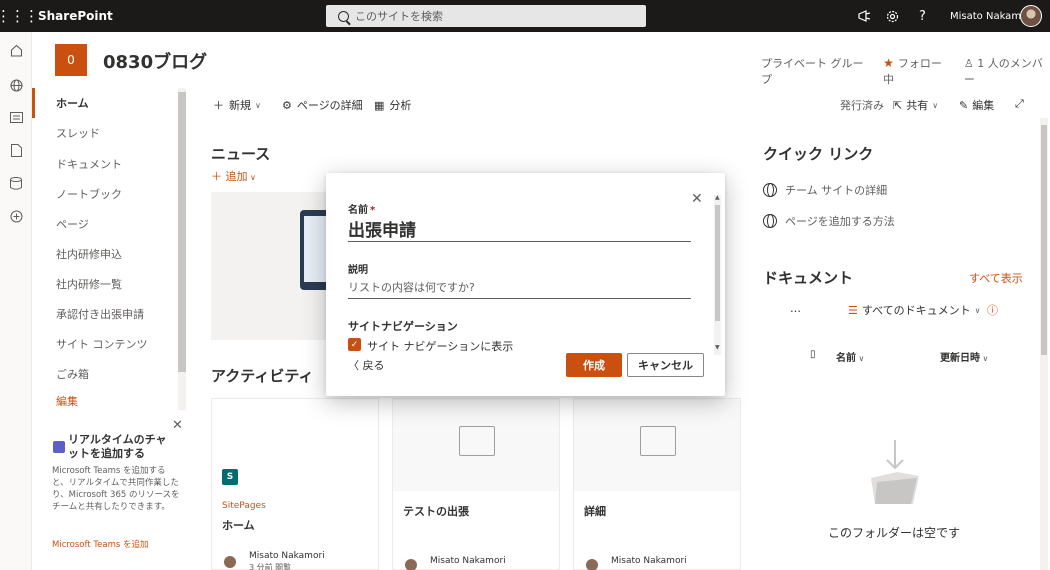 Image resolution: width=1050 pixels, height=570 pixels. What do you see at coordinates (16, 216) in the screenshot?
I see `add-circle-icon` at bounding box center [16, 216].